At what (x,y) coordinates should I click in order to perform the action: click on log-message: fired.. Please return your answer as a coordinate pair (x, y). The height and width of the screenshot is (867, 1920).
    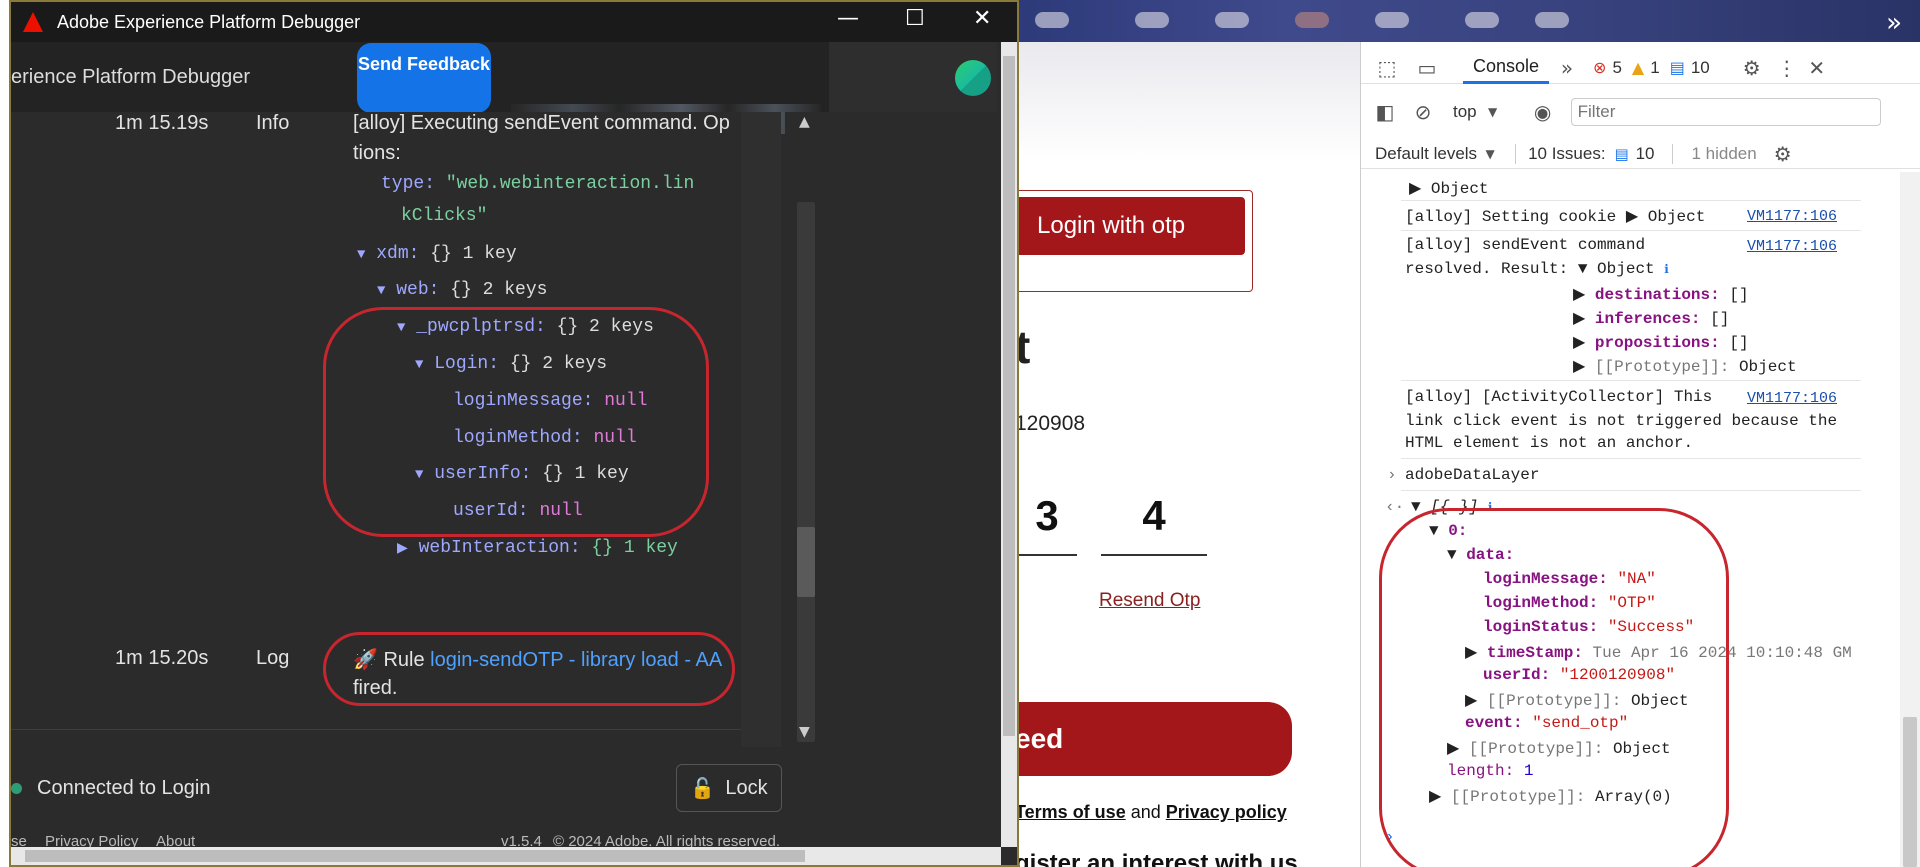
    Looking at the image, I should click on (375, 688).